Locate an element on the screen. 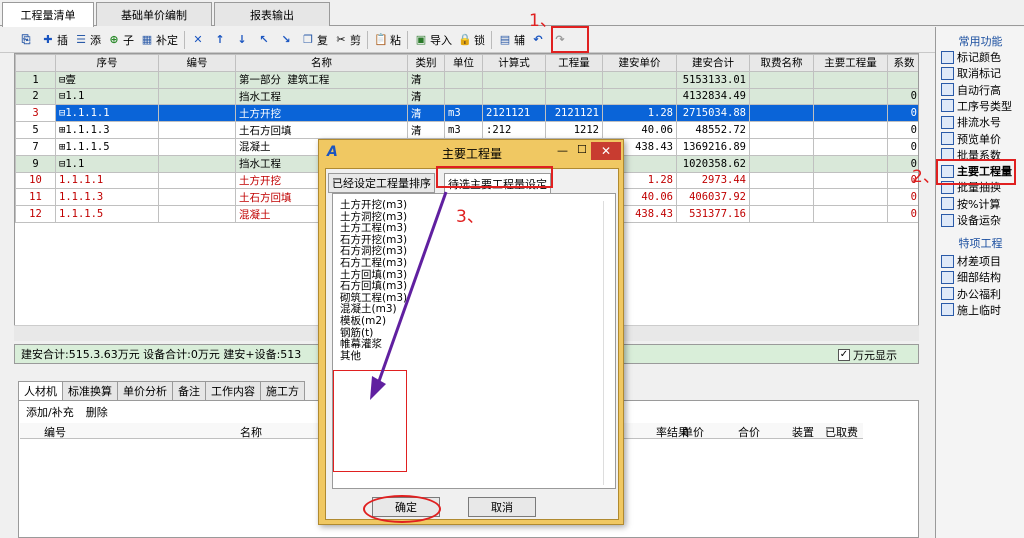 This screenshot has width=1024, height=538. right-item: 取消标记 is located at coordinates (971, 73).